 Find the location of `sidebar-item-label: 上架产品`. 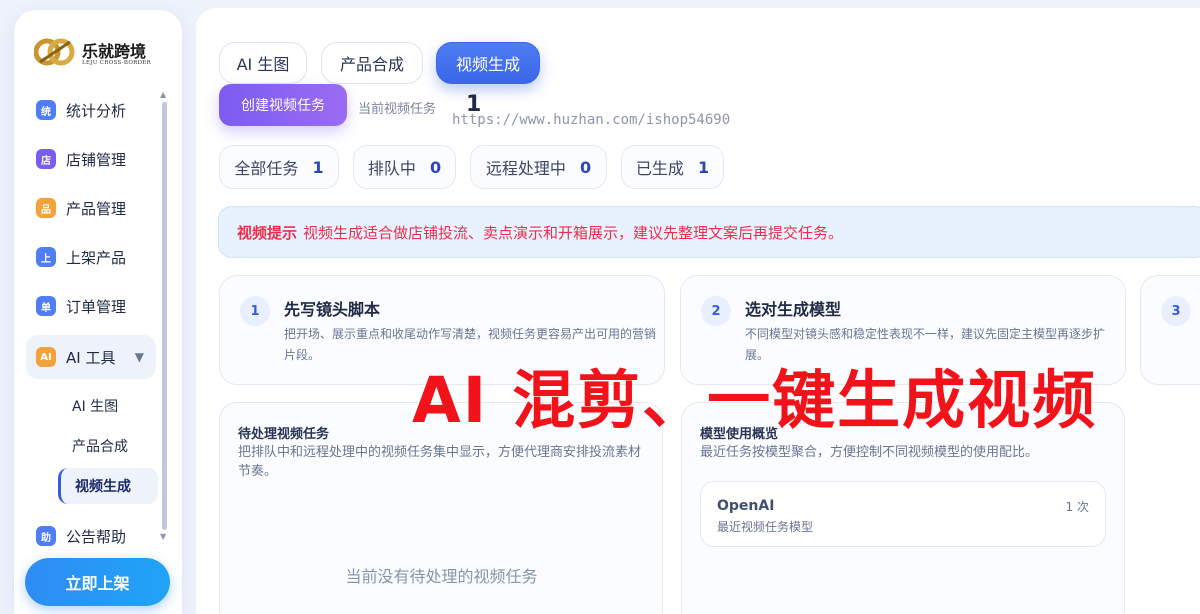

sidebar-item-label: 上架产品 is located at coordinates (96, 257).